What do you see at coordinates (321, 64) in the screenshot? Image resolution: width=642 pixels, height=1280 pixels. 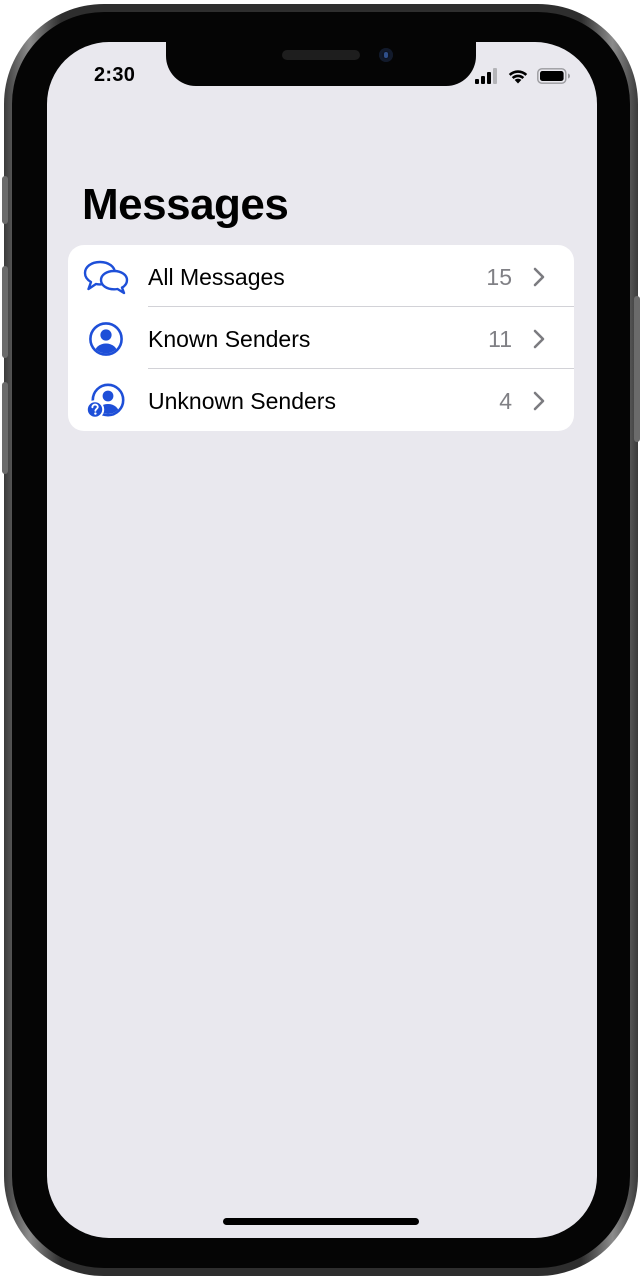 I see `notch` at bounding box center [321, 64].